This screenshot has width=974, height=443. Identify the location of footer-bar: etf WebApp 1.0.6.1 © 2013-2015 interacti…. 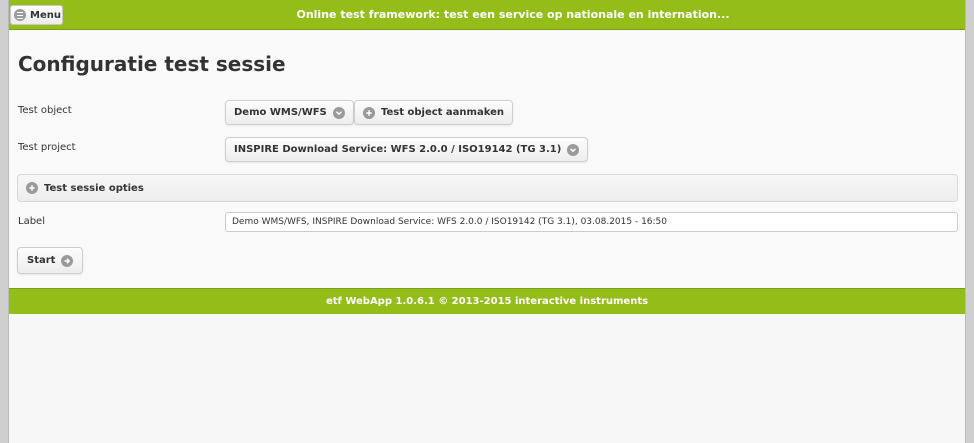
(487, 301).